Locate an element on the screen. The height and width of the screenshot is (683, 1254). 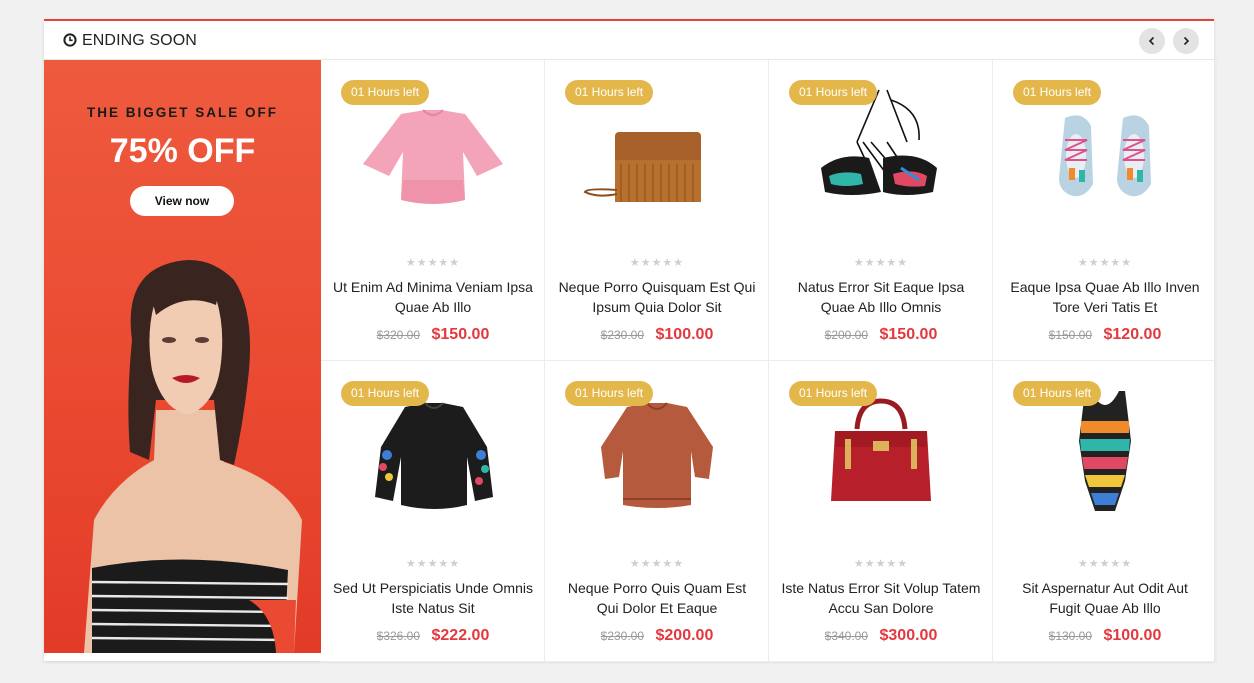
sale-price: $222.00 is located at coordinates (460, 635).